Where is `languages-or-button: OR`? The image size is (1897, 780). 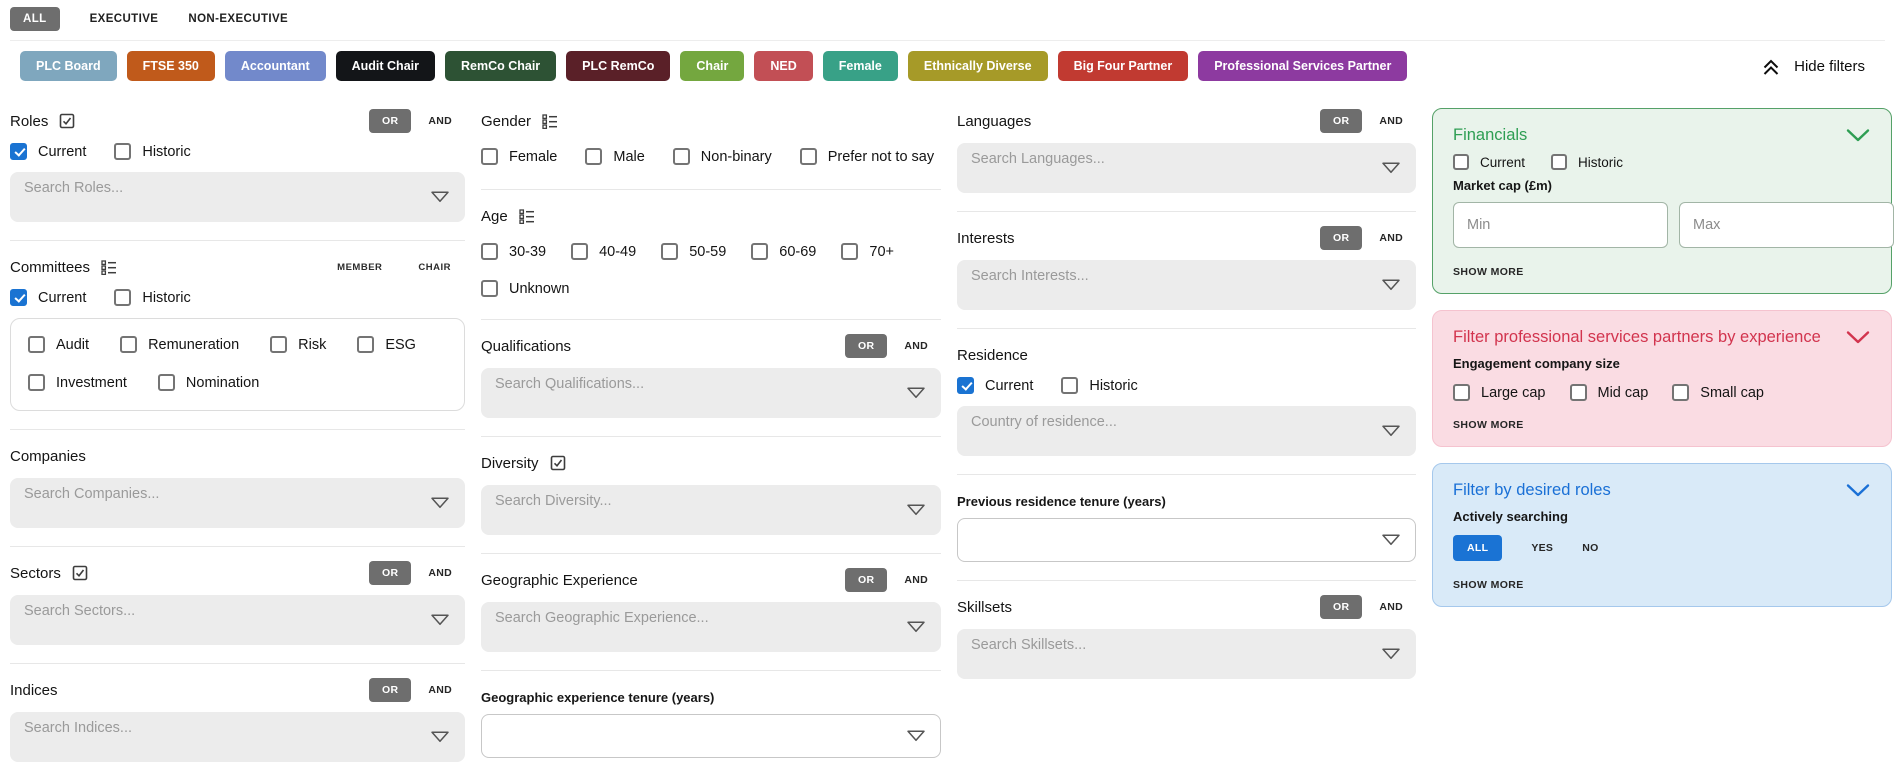 languages-or-button: OR is located at coordinates (1341, 121).